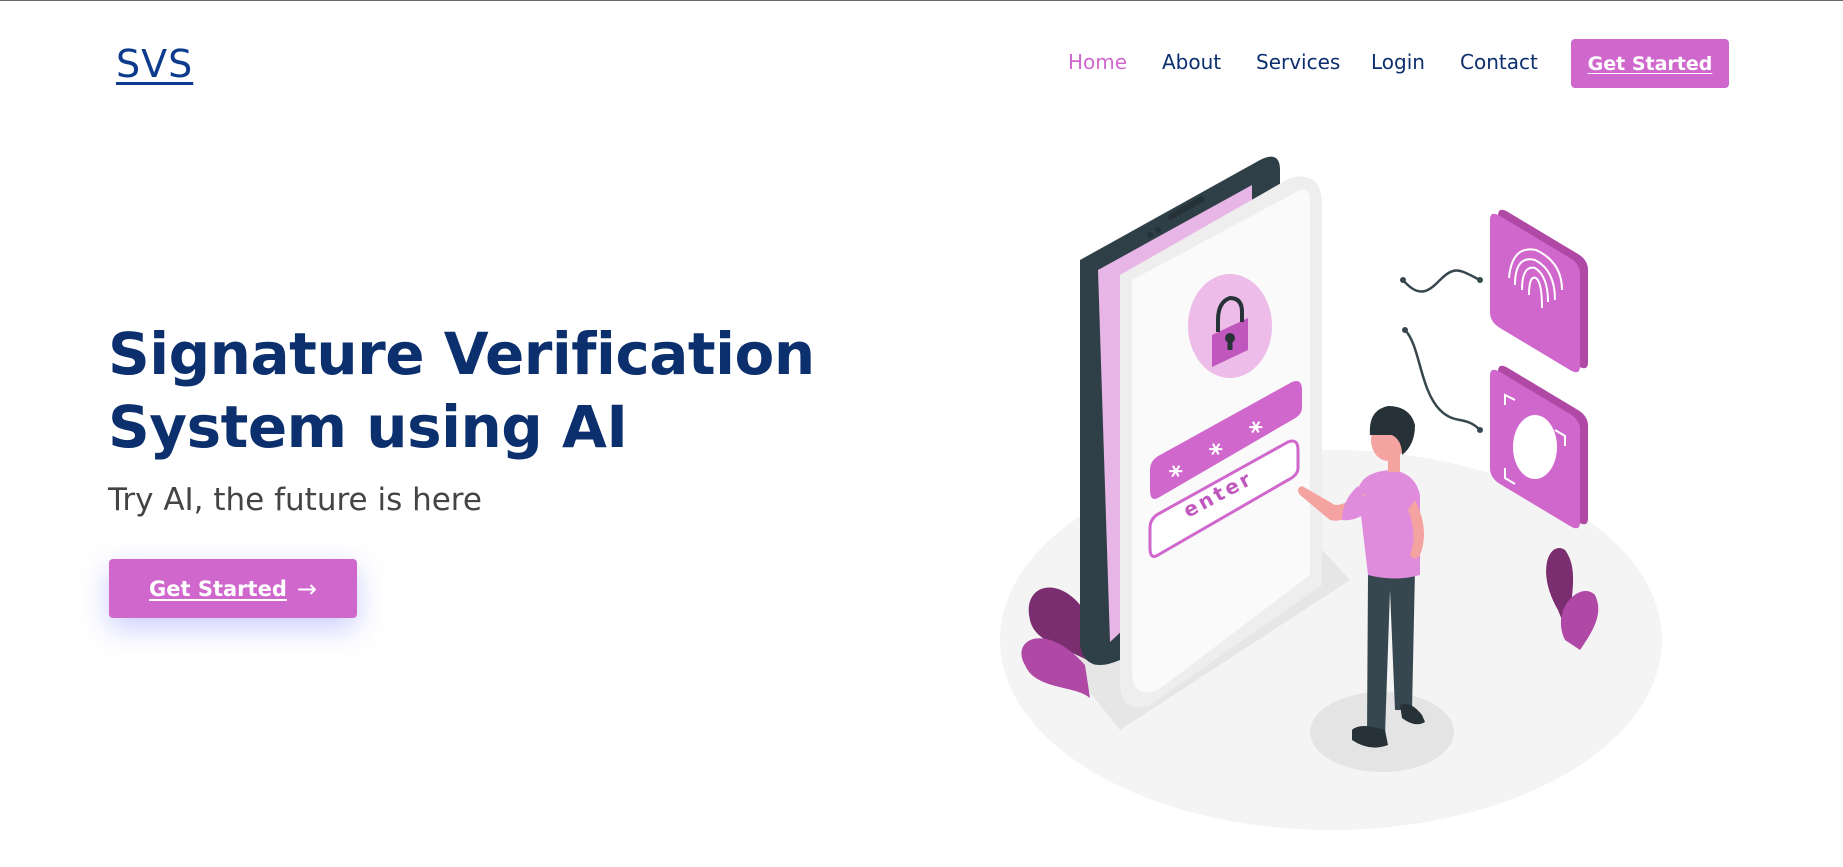 The height and width of the screenshot is (867, 1843). Describe the element at coordinates (1442, 380) in the screenshot. I see `cable-bottom` at that location.